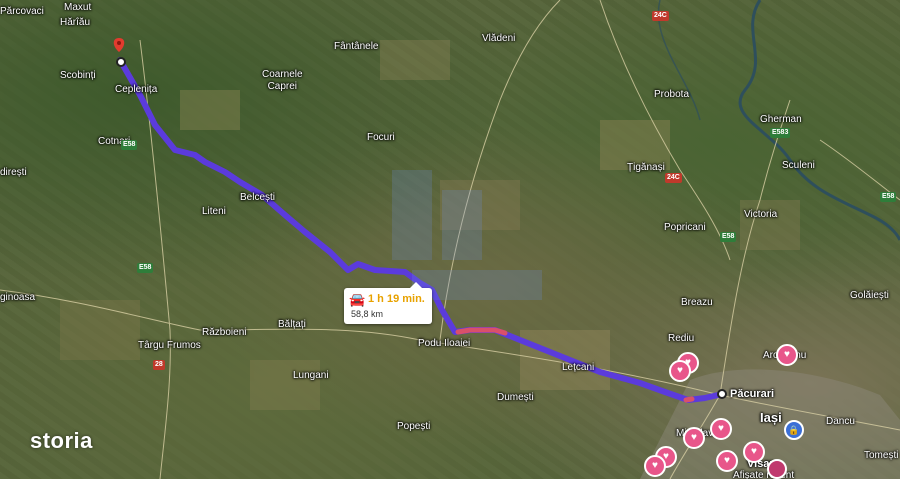 The image size is (900, 479). I want to click on place-dancu: Dancu, so click(840, 421).